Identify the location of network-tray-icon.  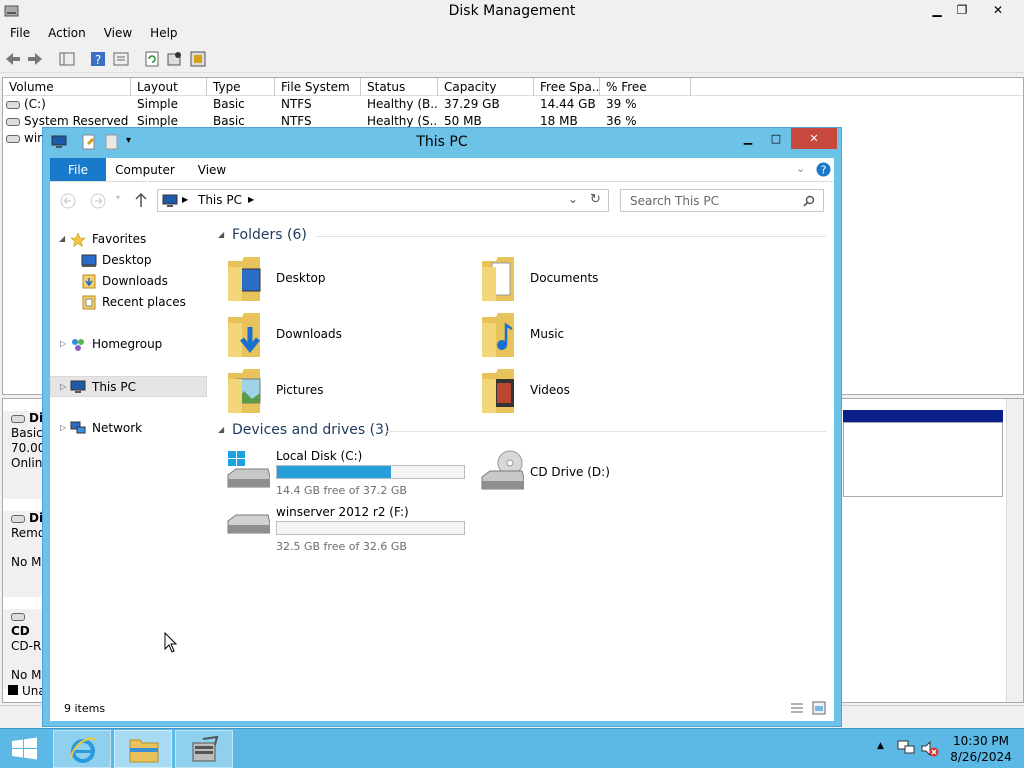
(906, 748).